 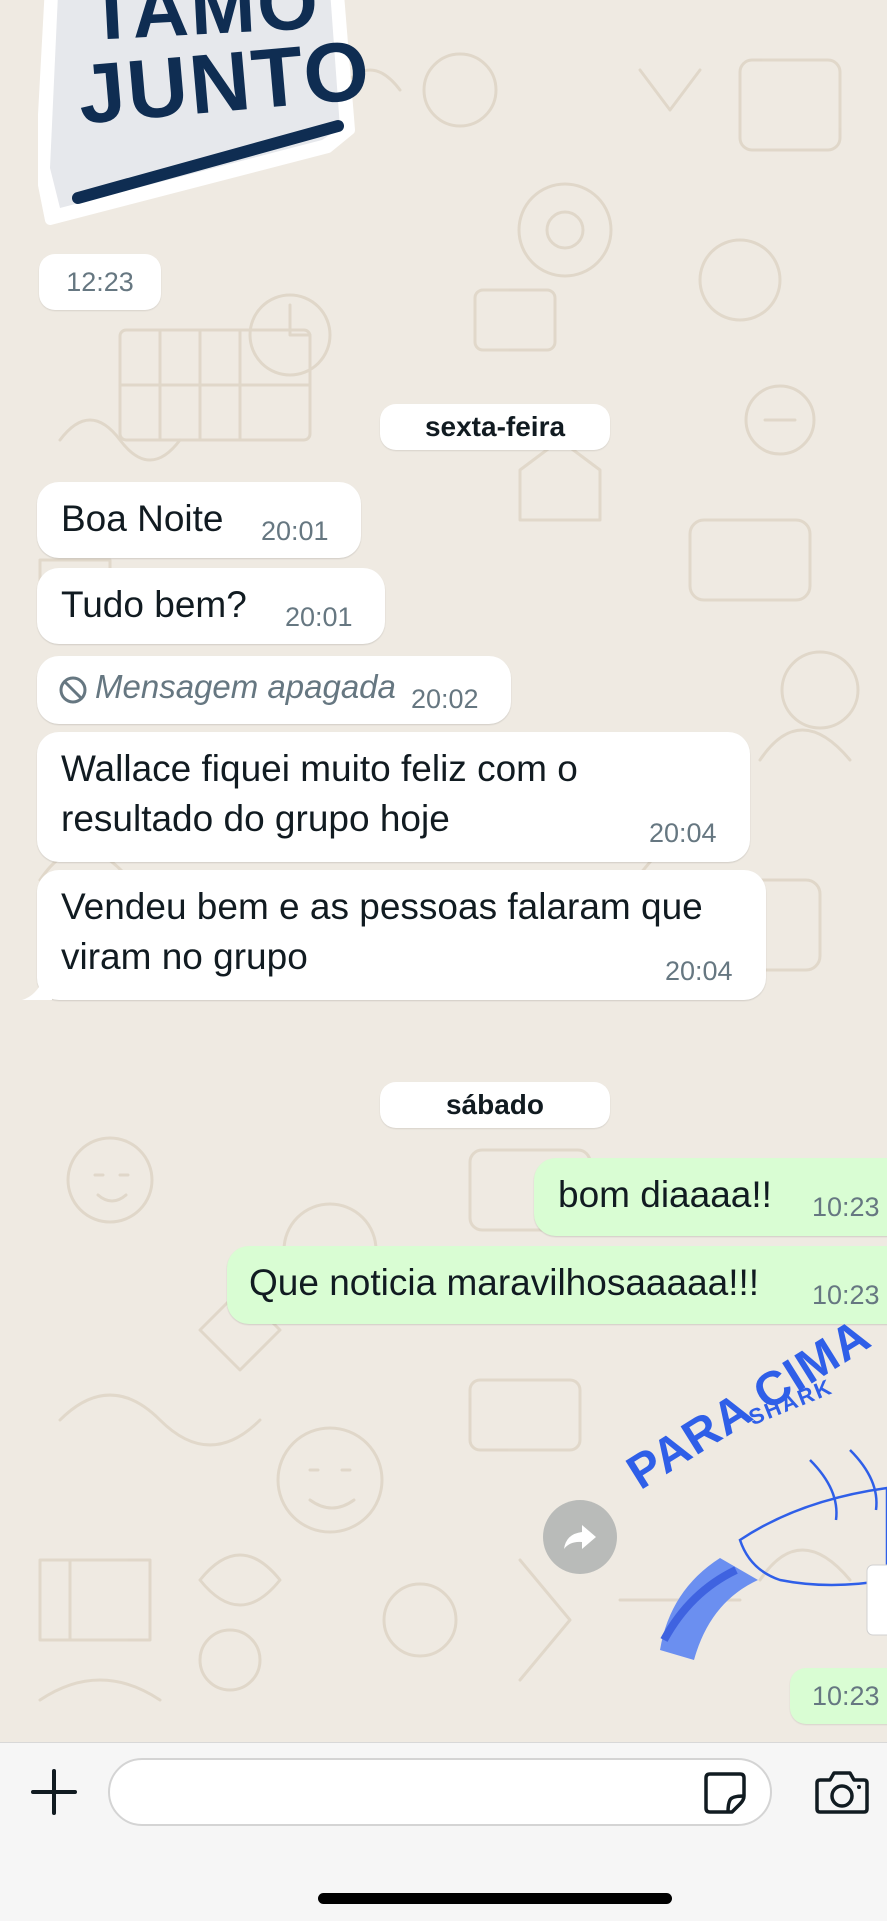 I want to click on plus-icon, so click(x=54, y=1792).